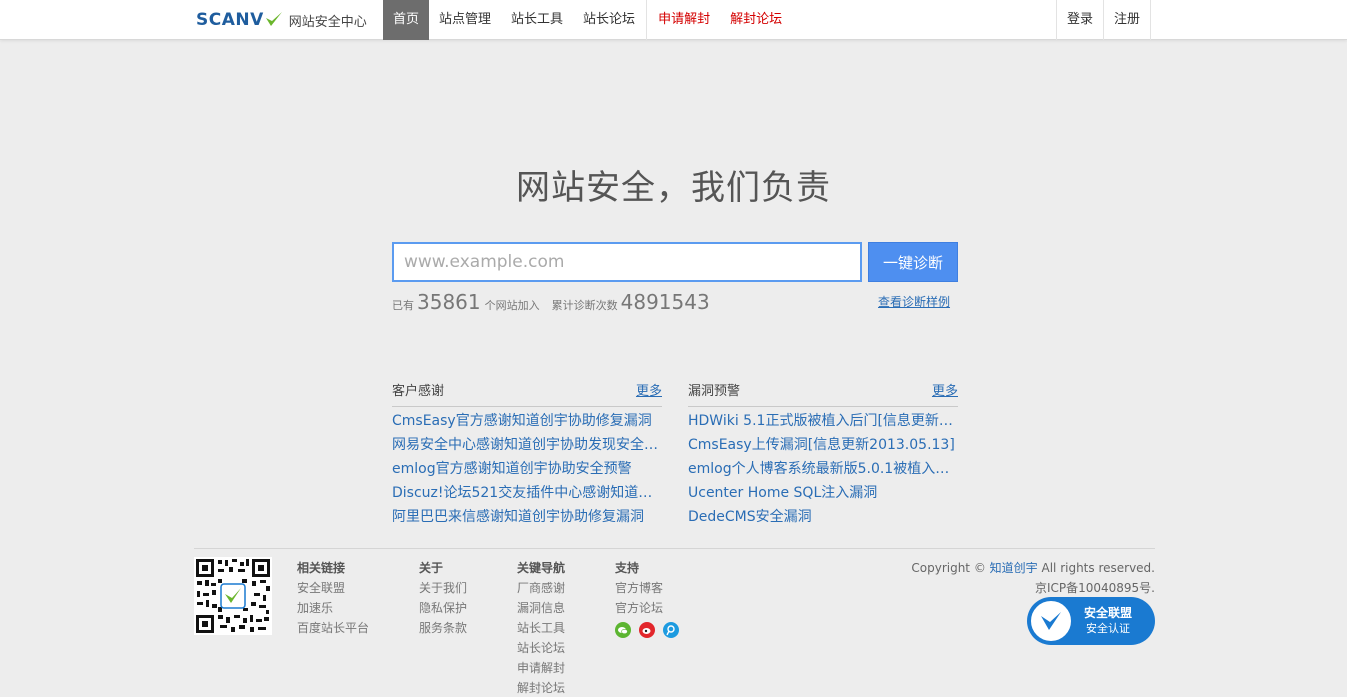 The image size is (1347, 697). What do you see at coordinates (541, 588) in the screenshot?
I see `footer-link-vendor-thanks: 厂商感谢` at bounding box center [541, 588].